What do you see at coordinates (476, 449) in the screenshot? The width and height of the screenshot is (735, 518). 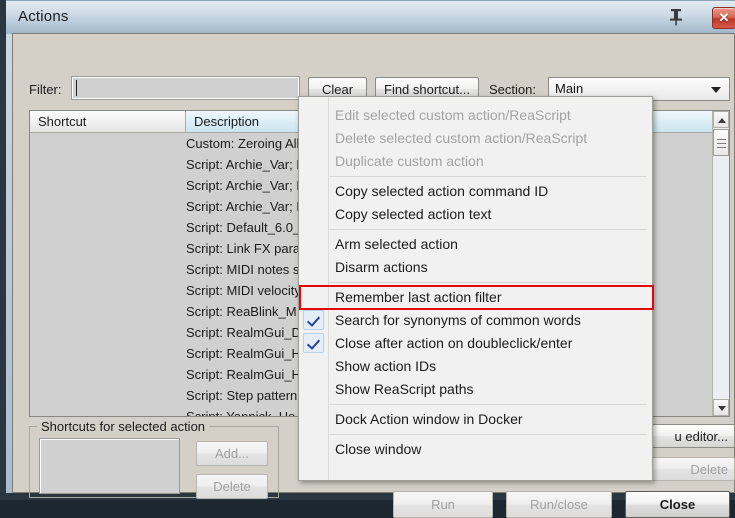 I see `menu-item: Close window` at bounding box center [476, 449].